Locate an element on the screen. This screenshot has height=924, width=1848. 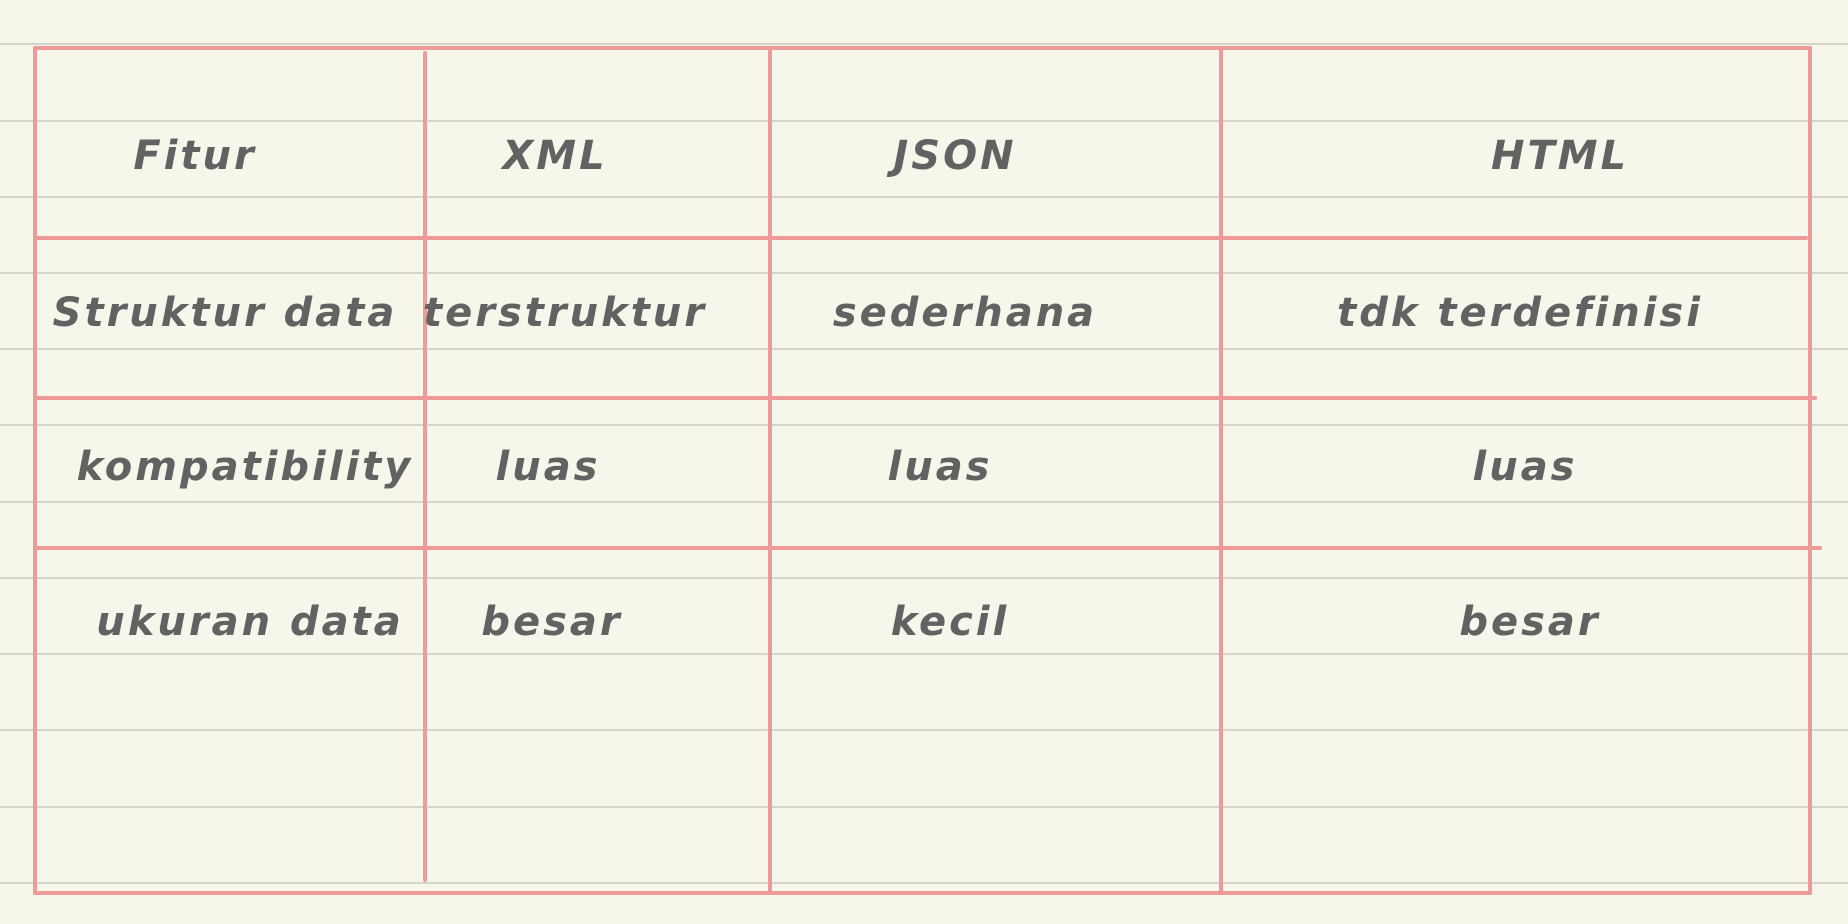
cell-html-luas: luas is located at coordinates (1525, 467).